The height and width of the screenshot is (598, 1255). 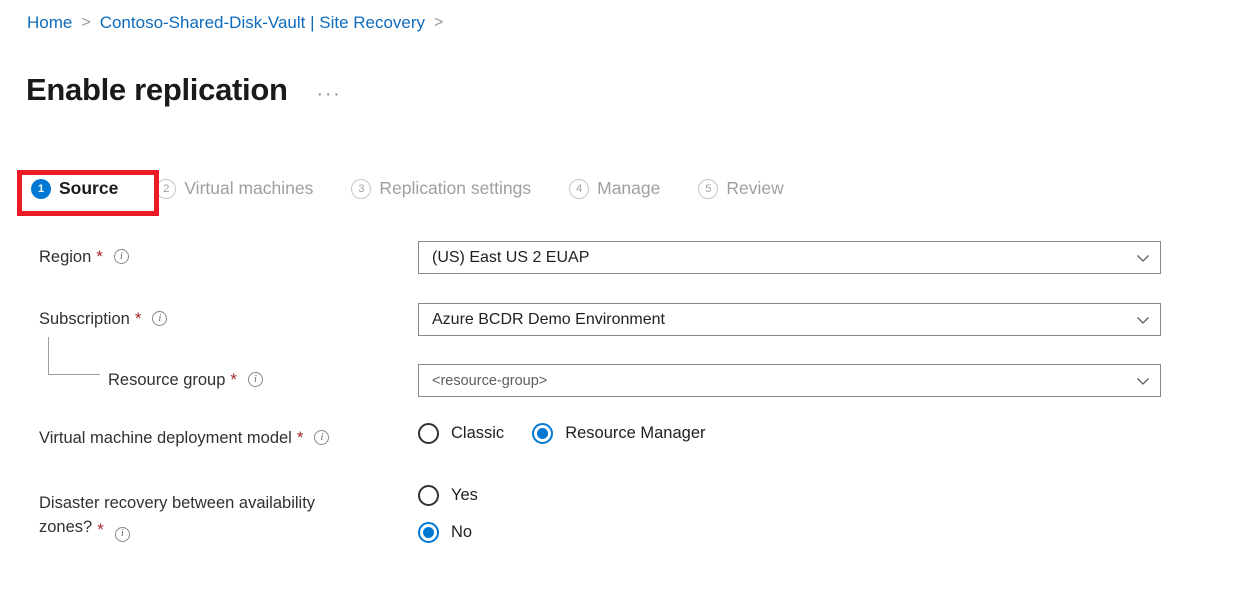 I want to click on radio-classic-mark, so click(x=428, y=433).